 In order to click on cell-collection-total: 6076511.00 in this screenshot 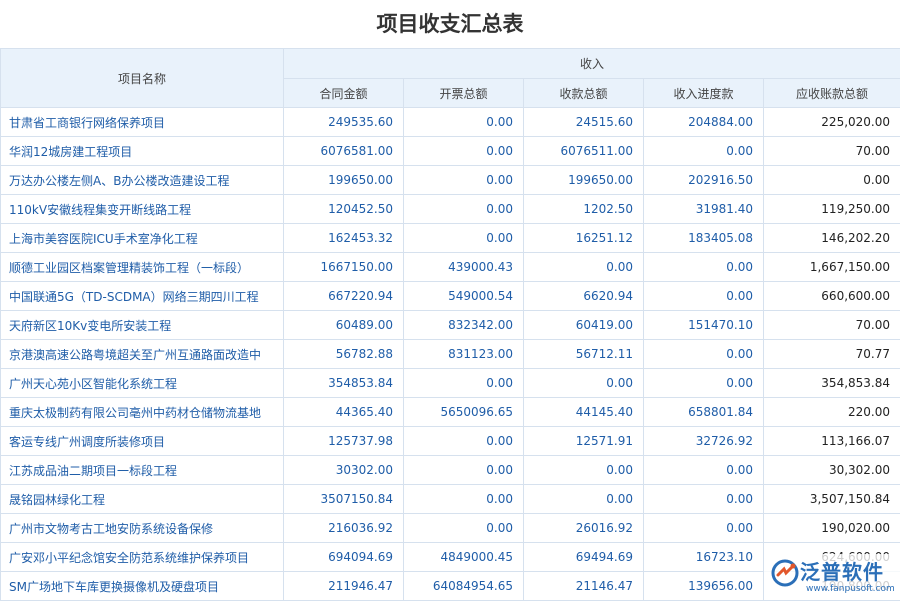, I will do `click(584, 151)`.